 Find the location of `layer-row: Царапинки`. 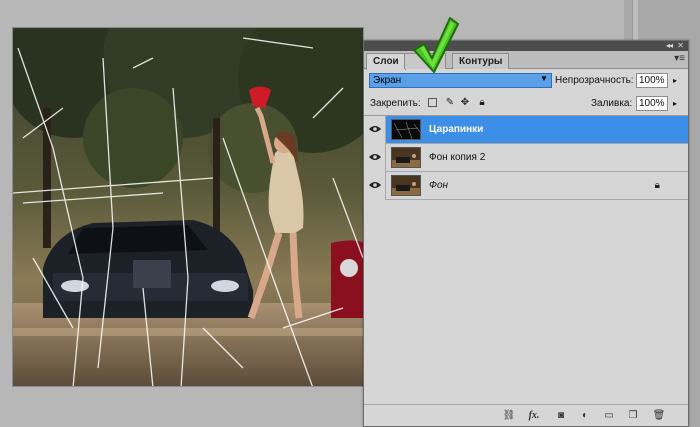

layer-row: Царапинки is located at coordinates (526, 130).